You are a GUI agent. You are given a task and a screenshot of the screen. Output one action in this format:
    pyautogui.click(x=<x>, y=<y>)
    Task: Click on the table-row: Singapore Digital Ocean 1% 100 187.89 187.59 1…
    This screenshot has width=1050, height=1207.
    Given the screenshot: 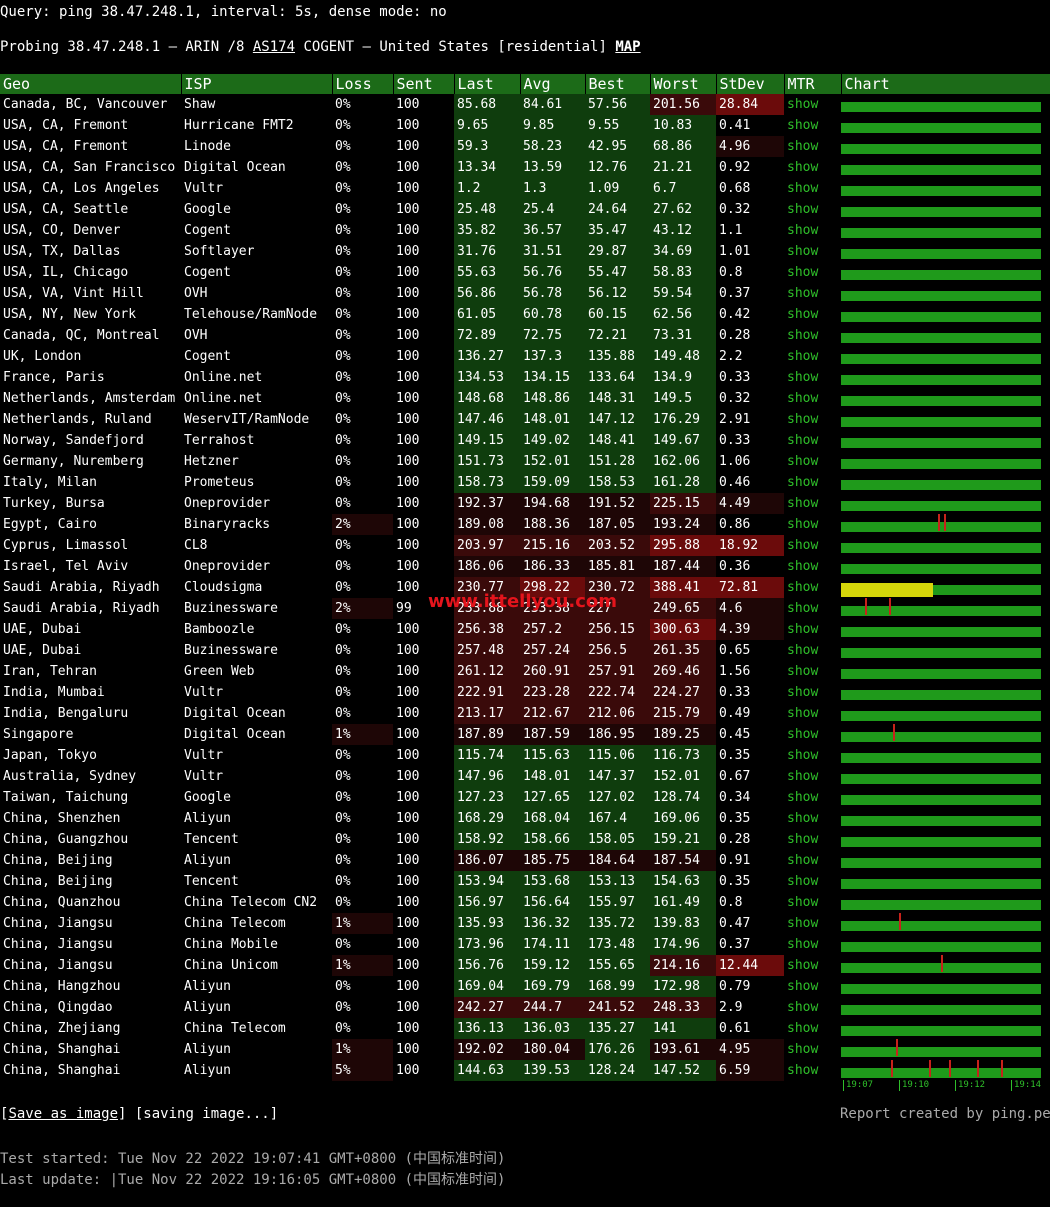 What is the action you would take?
    pyautogui.click(x=525, y=734)
    